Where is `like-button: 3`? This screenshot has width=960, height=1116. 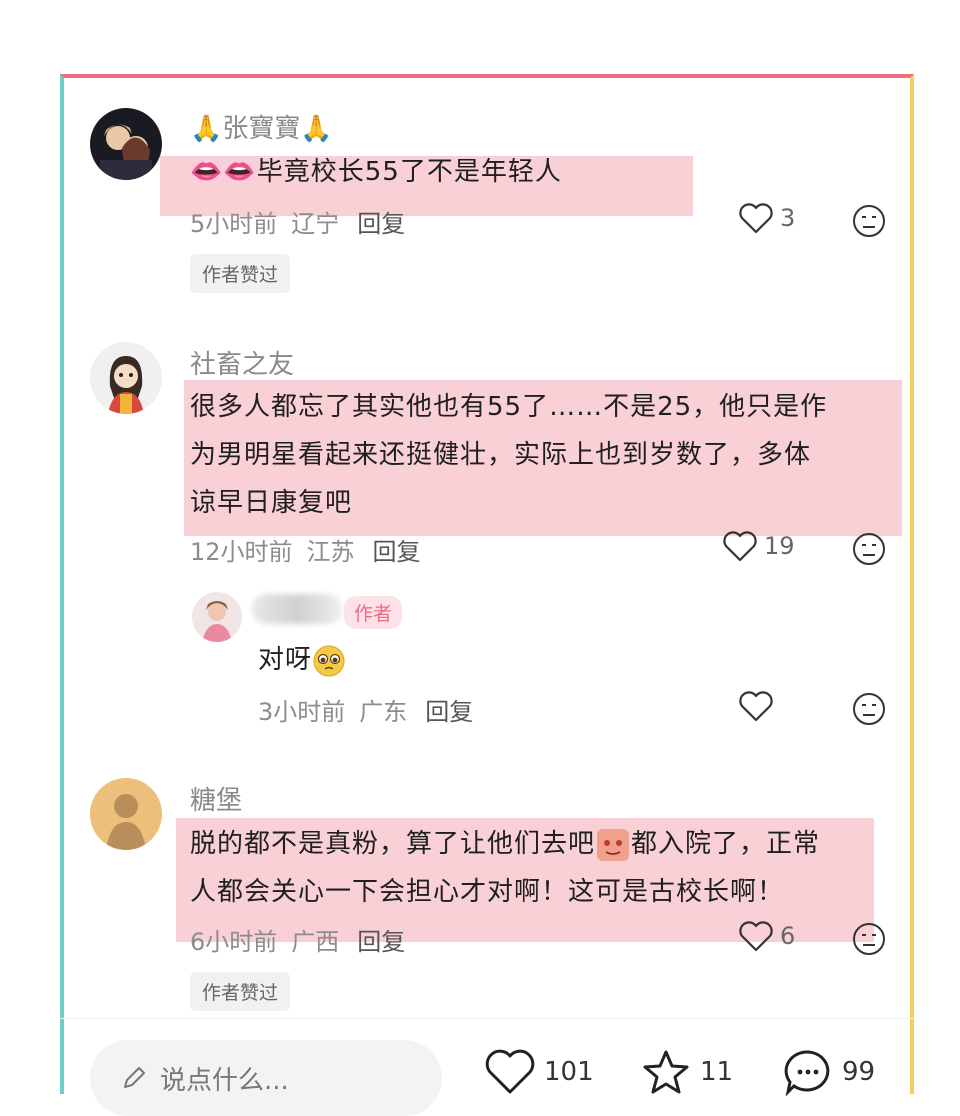
like-button: 3 is located at coordinates (766, 218).